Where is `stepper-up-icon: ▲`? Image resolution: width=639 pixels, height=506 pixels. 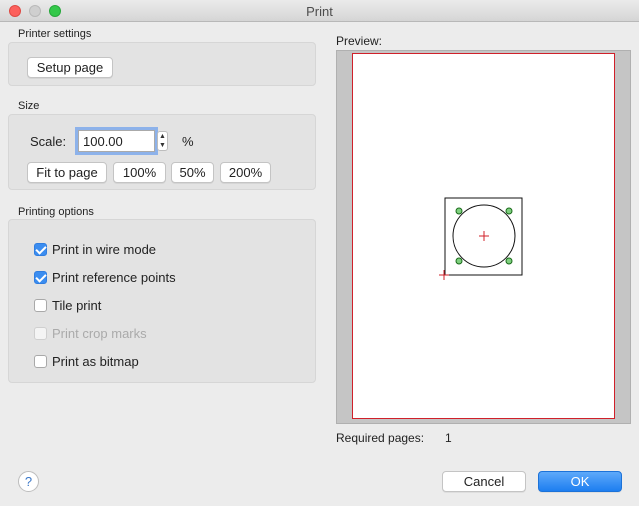
stepper-up-icon: ▲ is located at coordinates (162, 136).